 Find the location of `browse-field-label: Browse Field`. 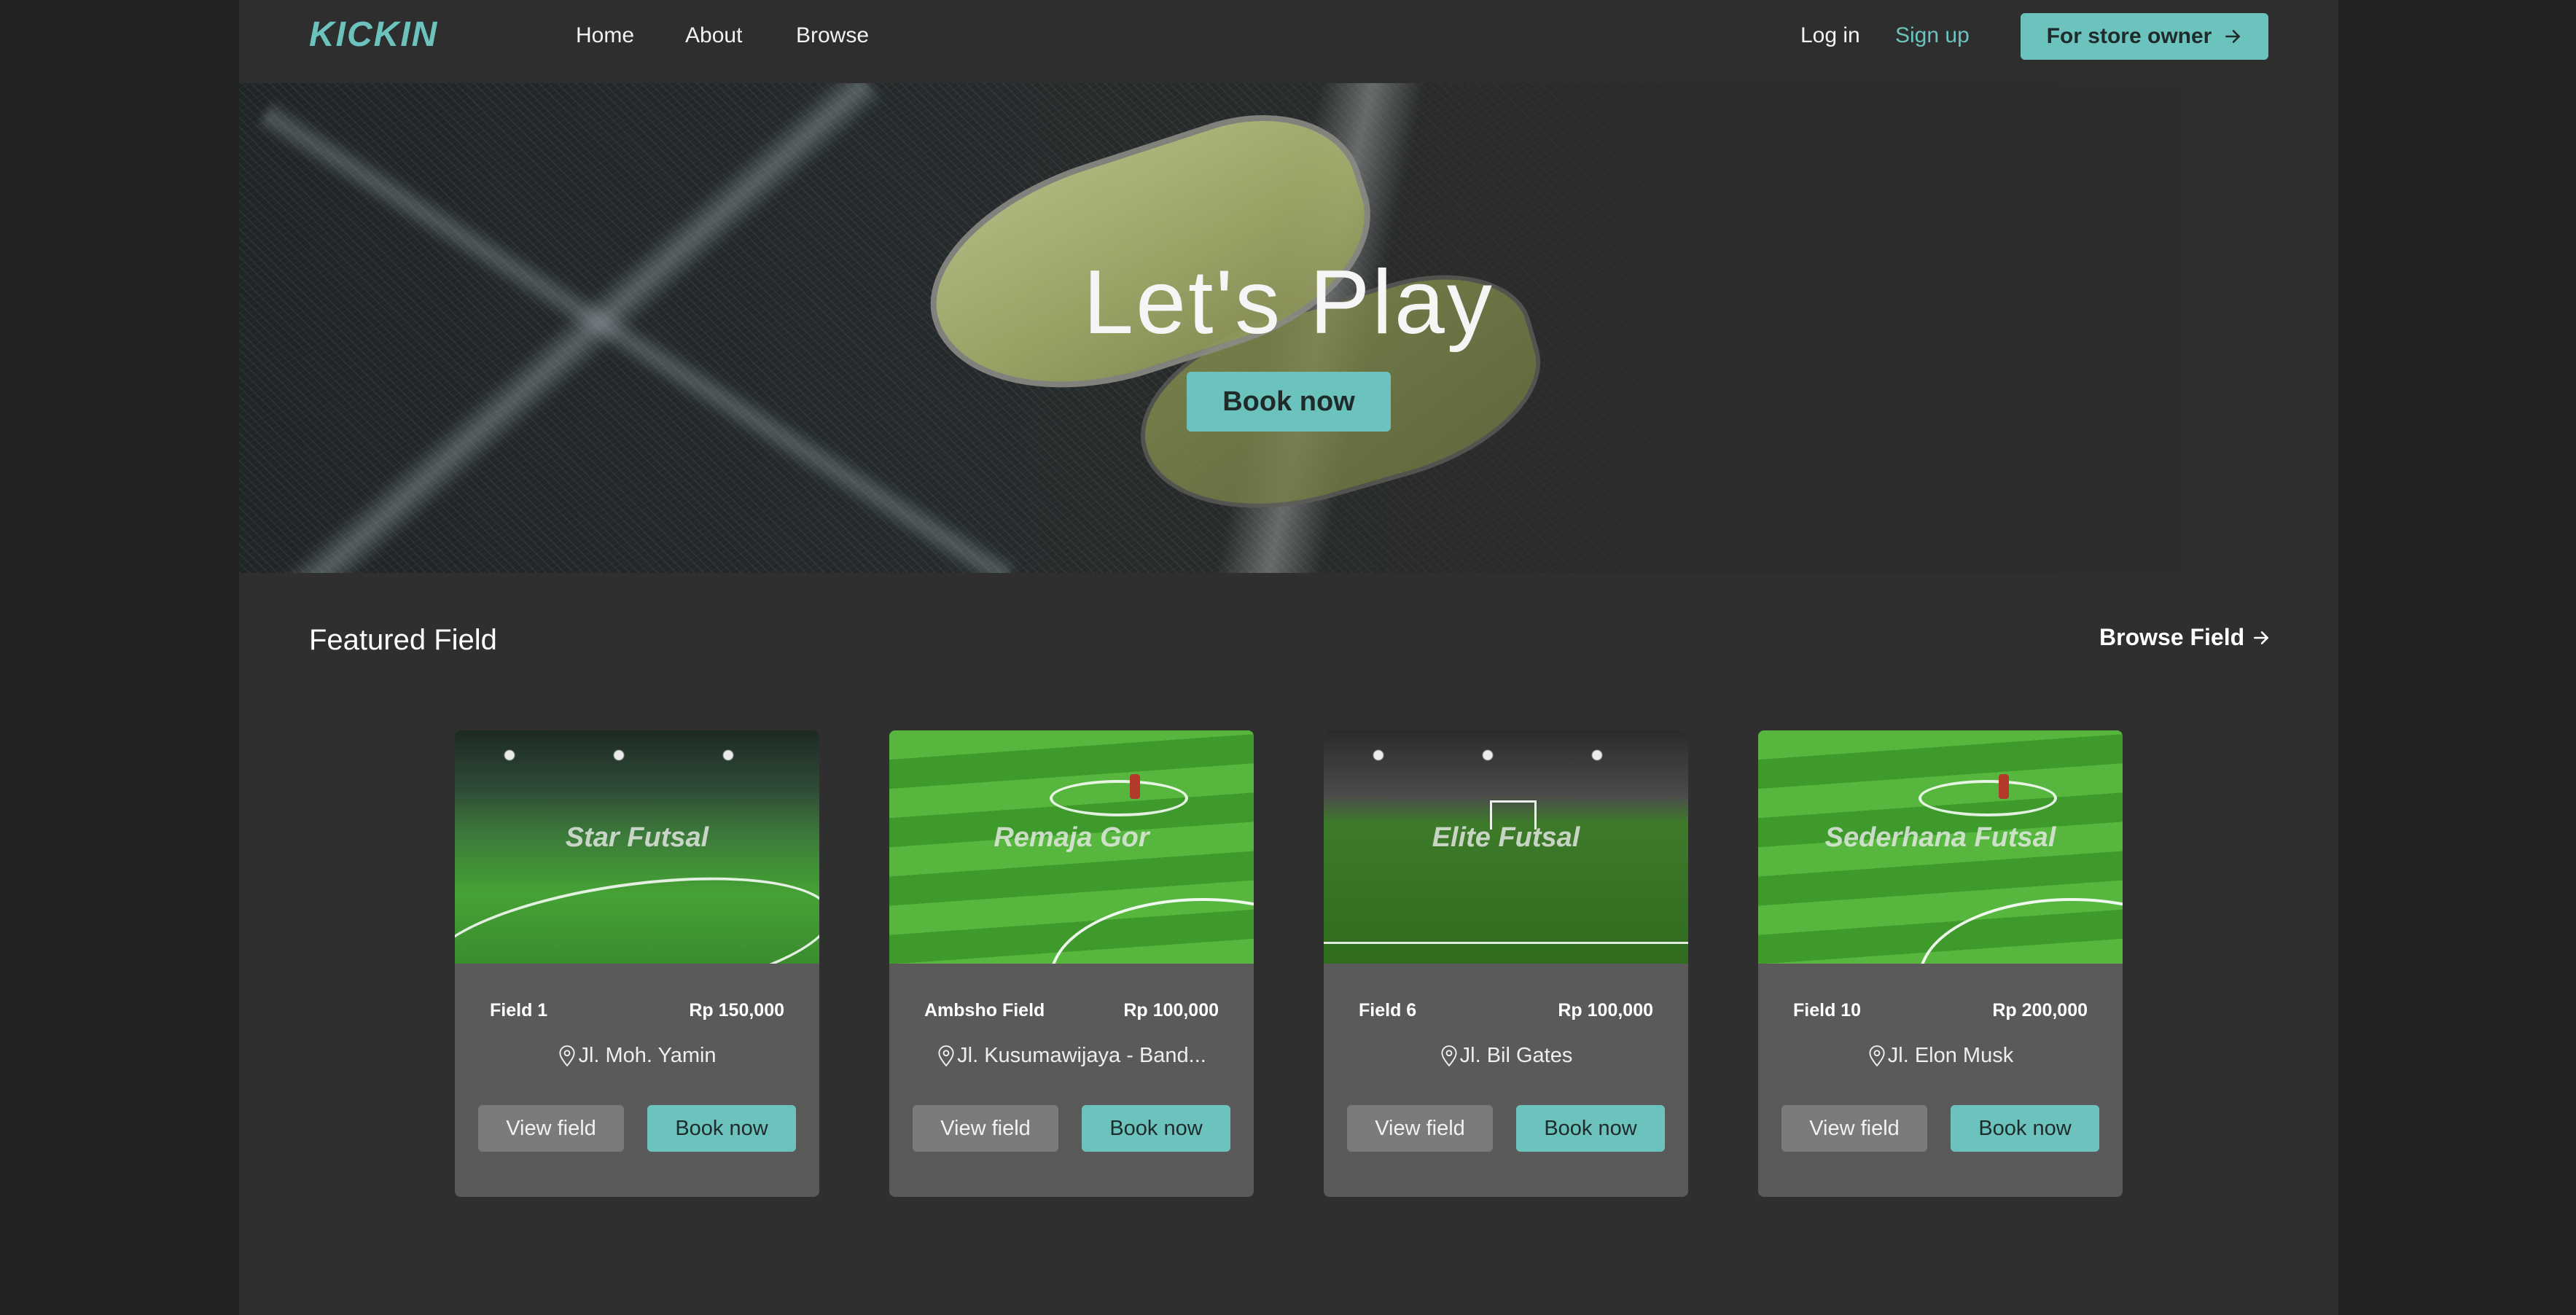

browse-field-label: Browse Field is located at coordinates (2172, 637).